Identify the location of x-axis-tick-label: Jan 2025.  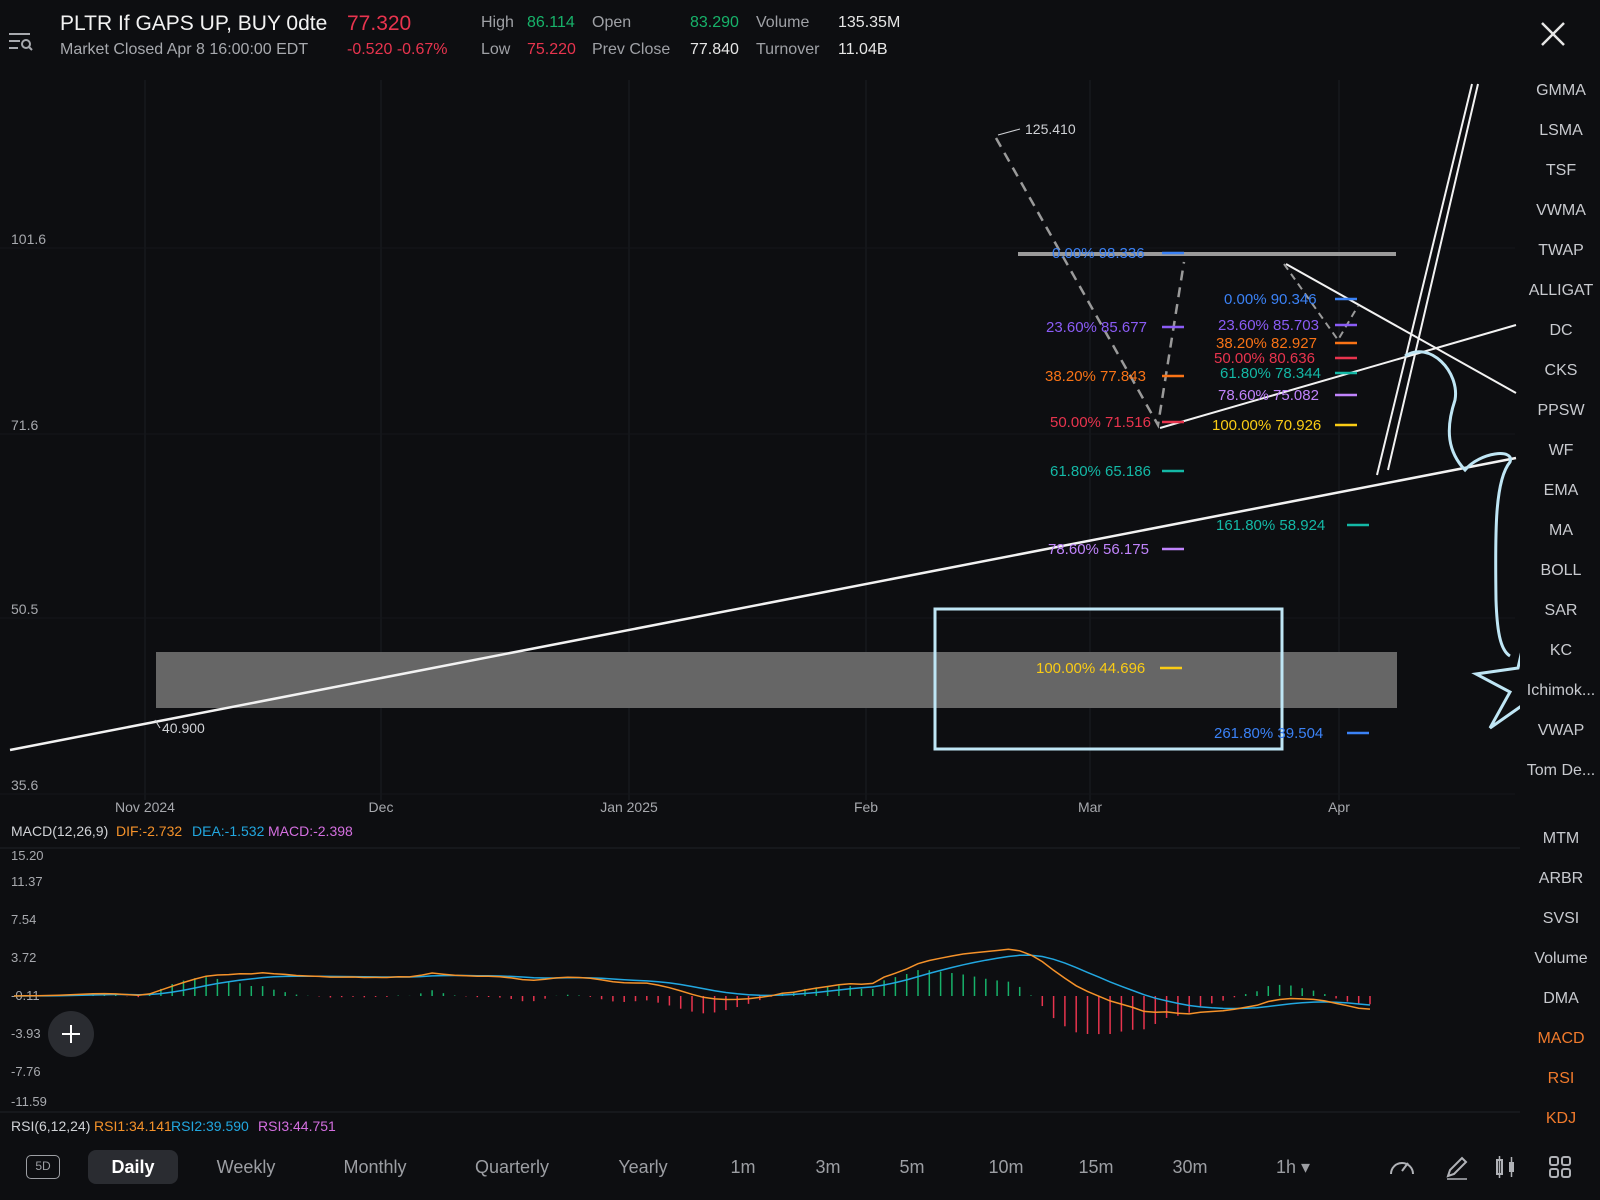
(629, 807).